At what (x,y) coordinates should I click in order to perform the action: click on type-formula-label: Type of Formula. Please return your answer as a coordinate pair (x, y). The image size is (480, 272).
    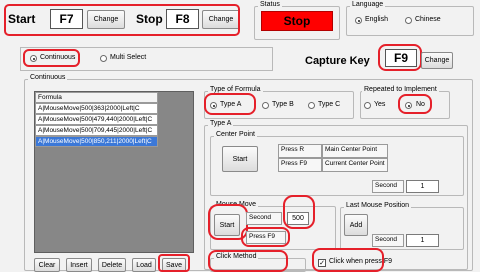
    Looking at the image, I should click on (235, 89).